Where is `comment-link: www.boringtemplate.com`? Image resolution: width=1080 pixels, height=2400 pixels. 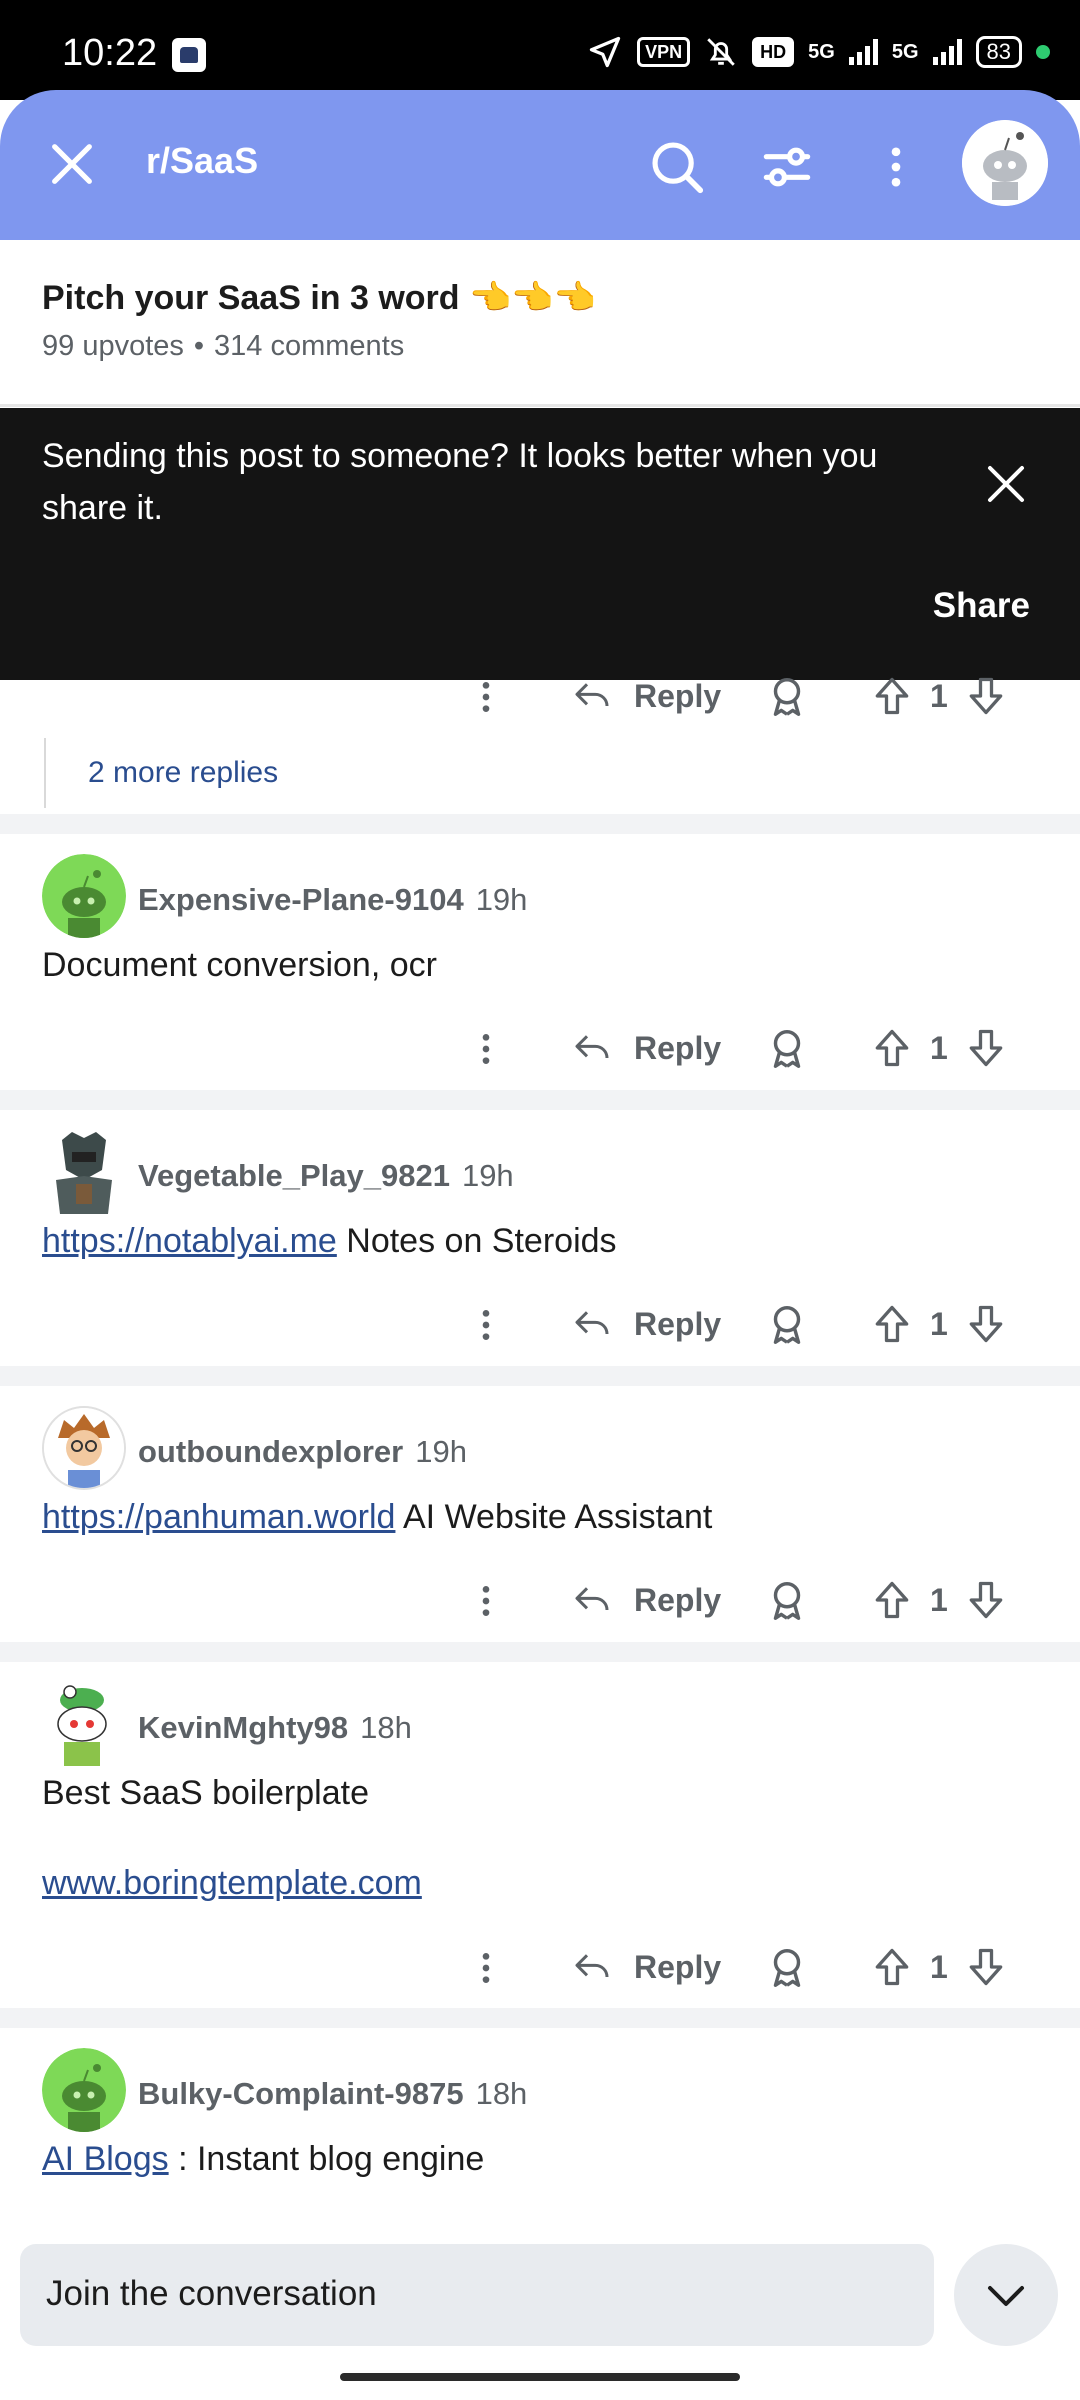 comment-link: www.boringtemplate.com is located at coordinates (232, 1883).